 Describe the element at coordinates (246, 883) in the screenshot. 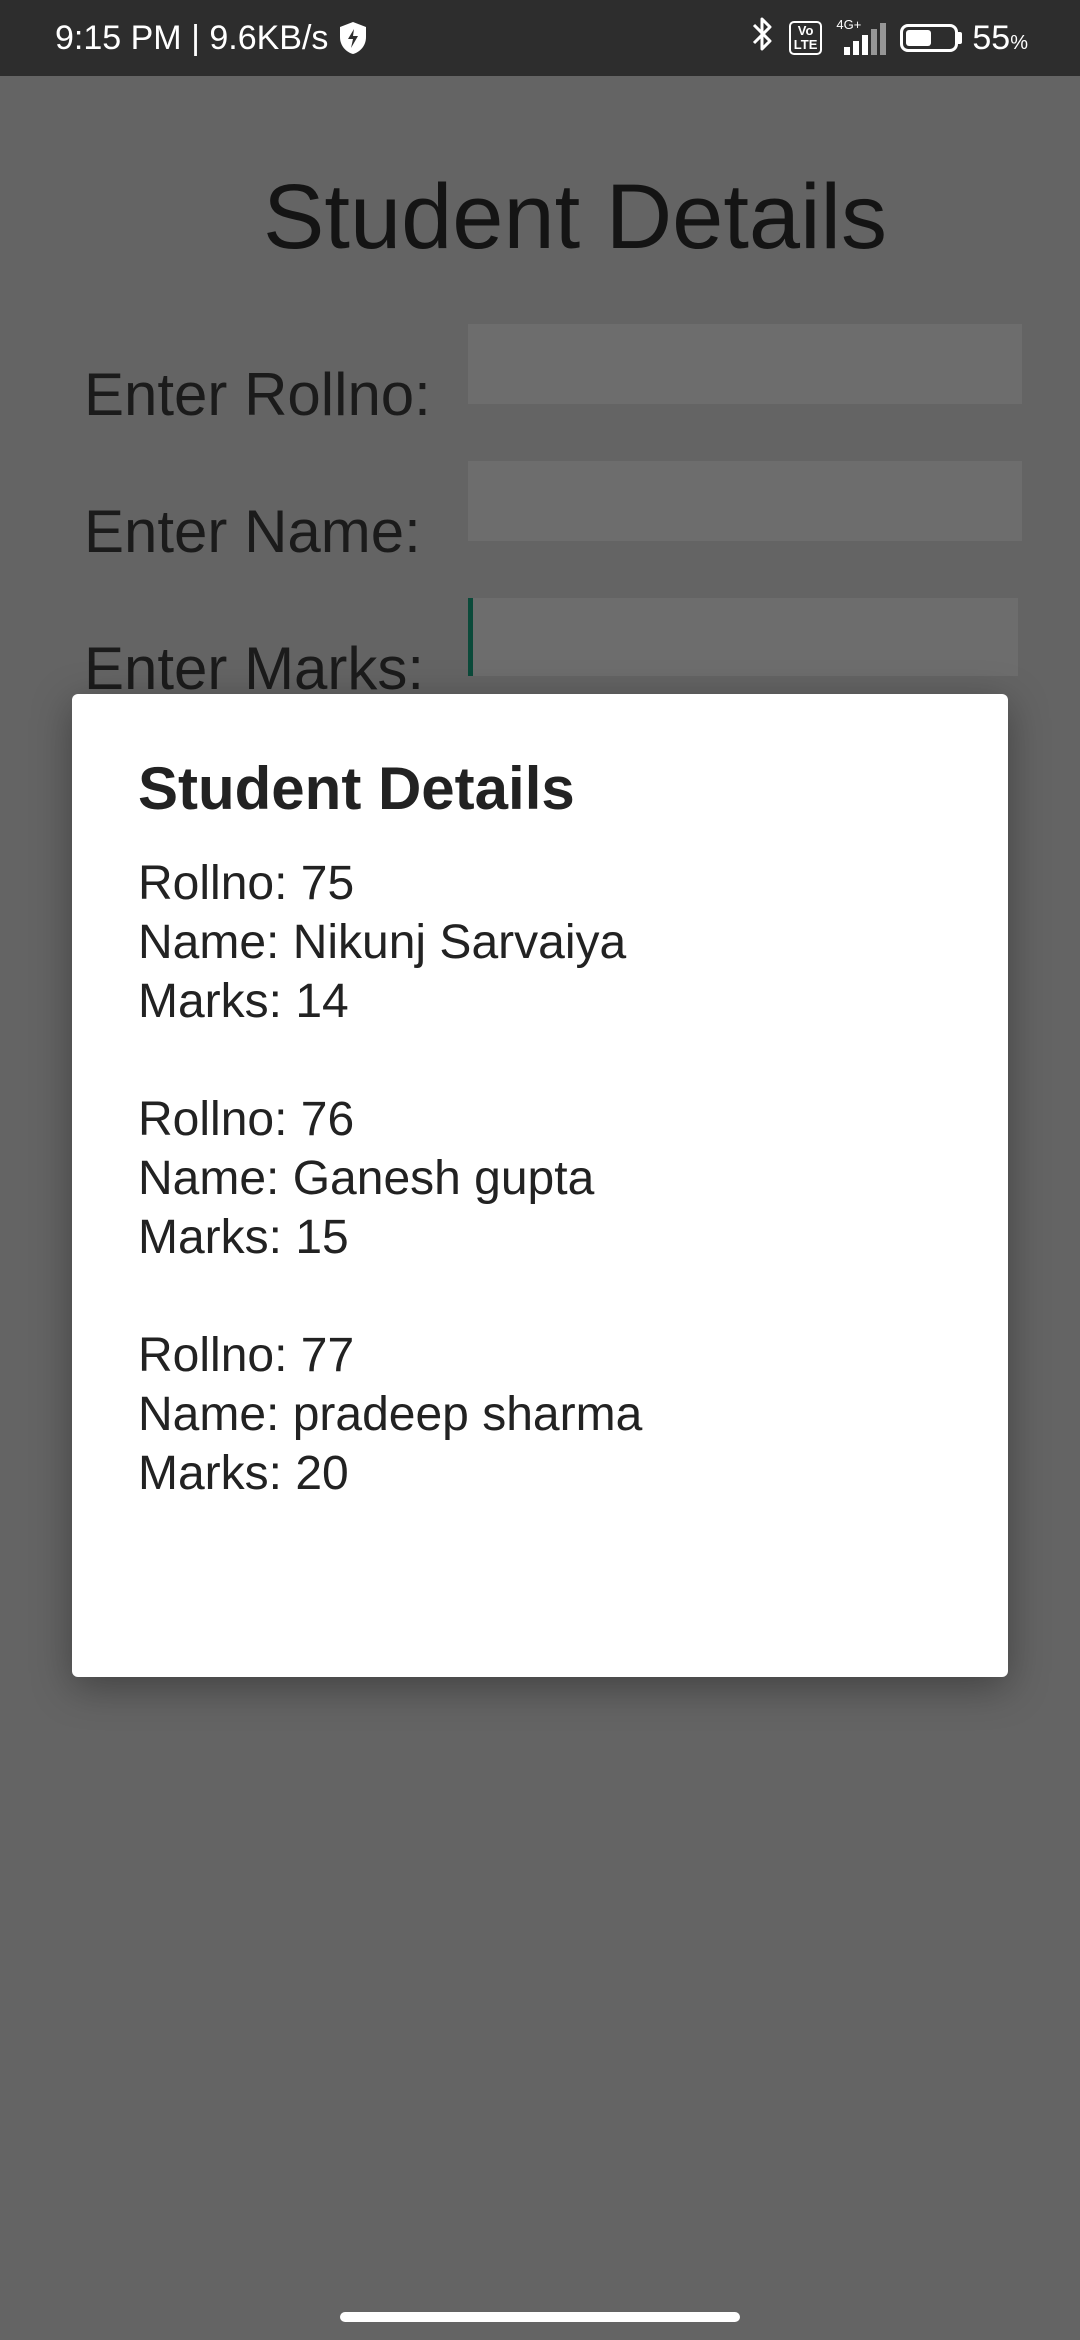

I see `record-rollno: Rollno: 75` at that location.